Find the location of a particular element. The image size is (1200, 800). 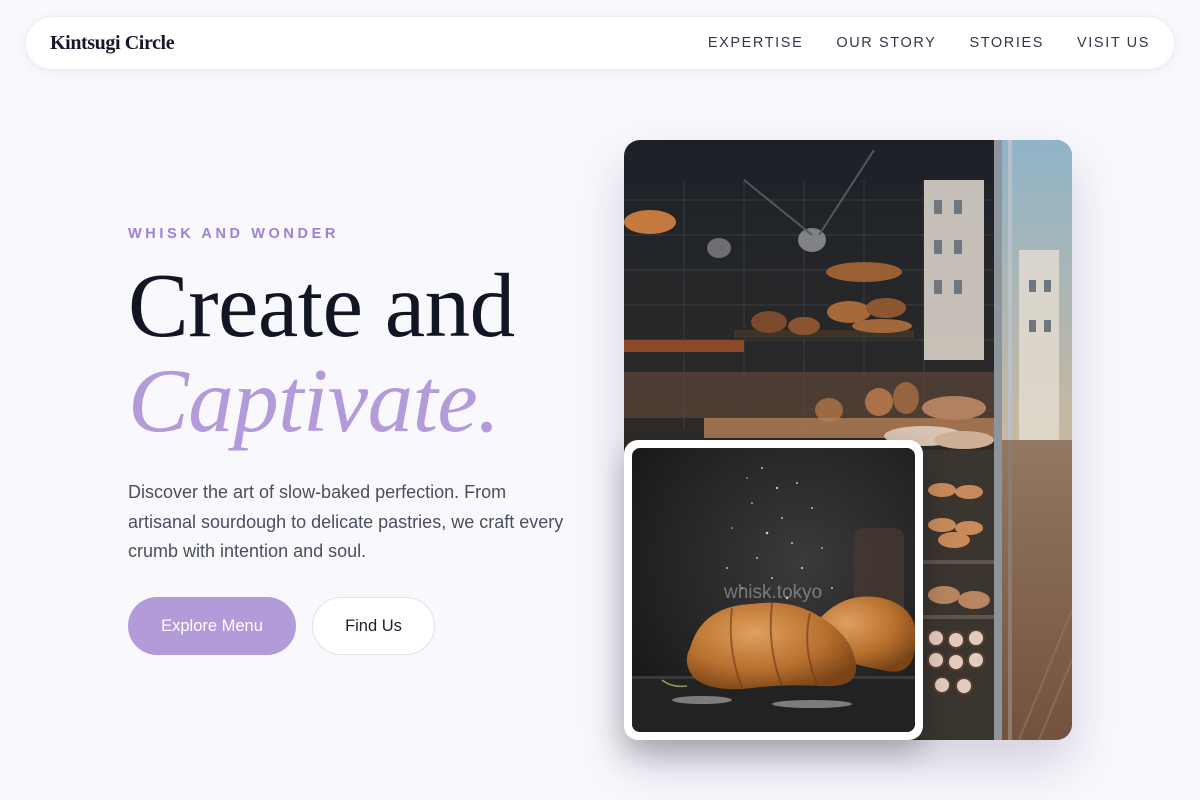

hero-title: Create and Captivate. is located at coordinates (363, 353).